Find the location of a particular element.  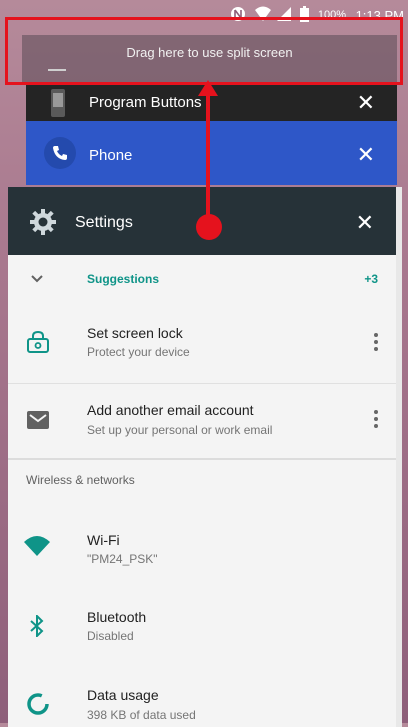

settings-item-wifi: Wi-Fi "PM24_PSK" is located at coordinates (202, 549).